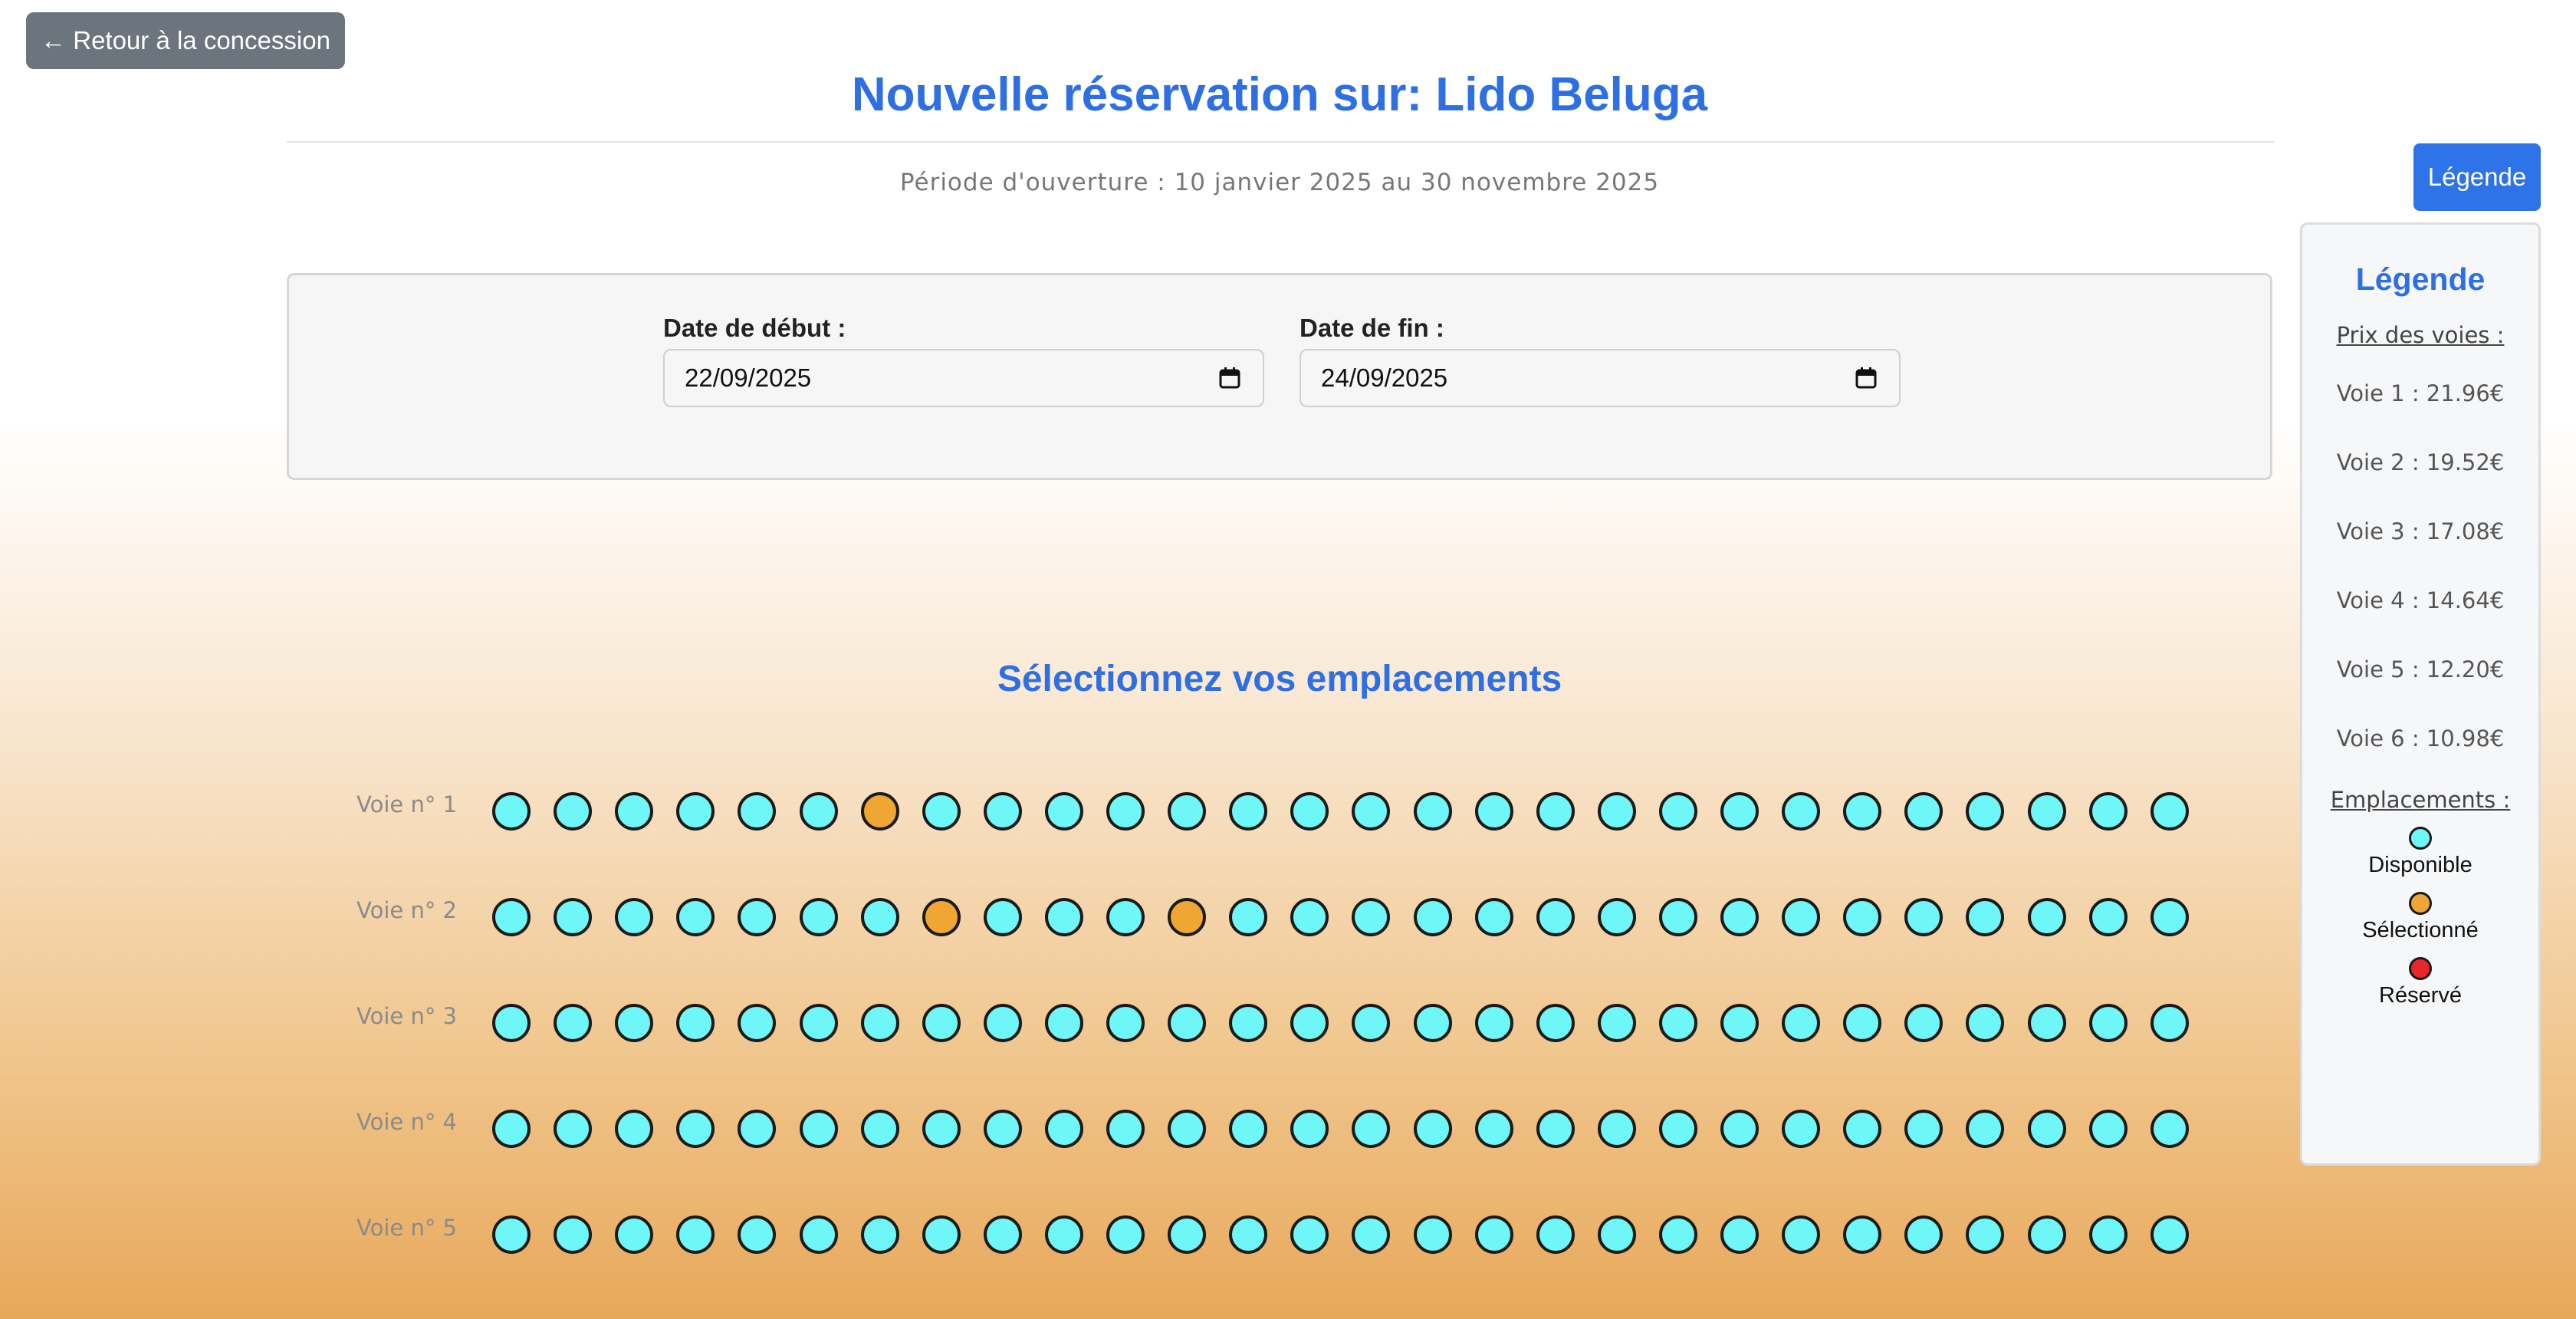 The width and height of the screenshot is (2576, 1319). What do you see at coordinates (186, 40) in the screenshot?
I see `back-to-concession-button: ← Retour à la concession` at bounding box center [186, 40].